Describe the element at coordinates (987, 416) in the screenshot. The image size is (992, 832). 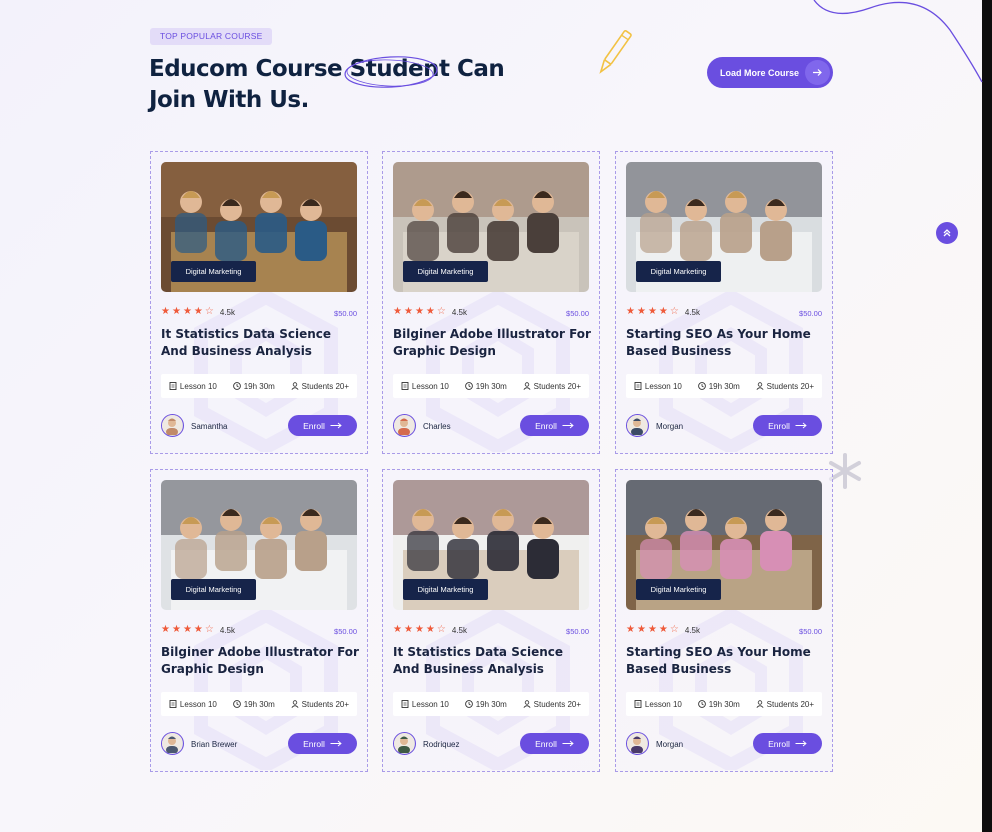
I see `window-edge` at that location.